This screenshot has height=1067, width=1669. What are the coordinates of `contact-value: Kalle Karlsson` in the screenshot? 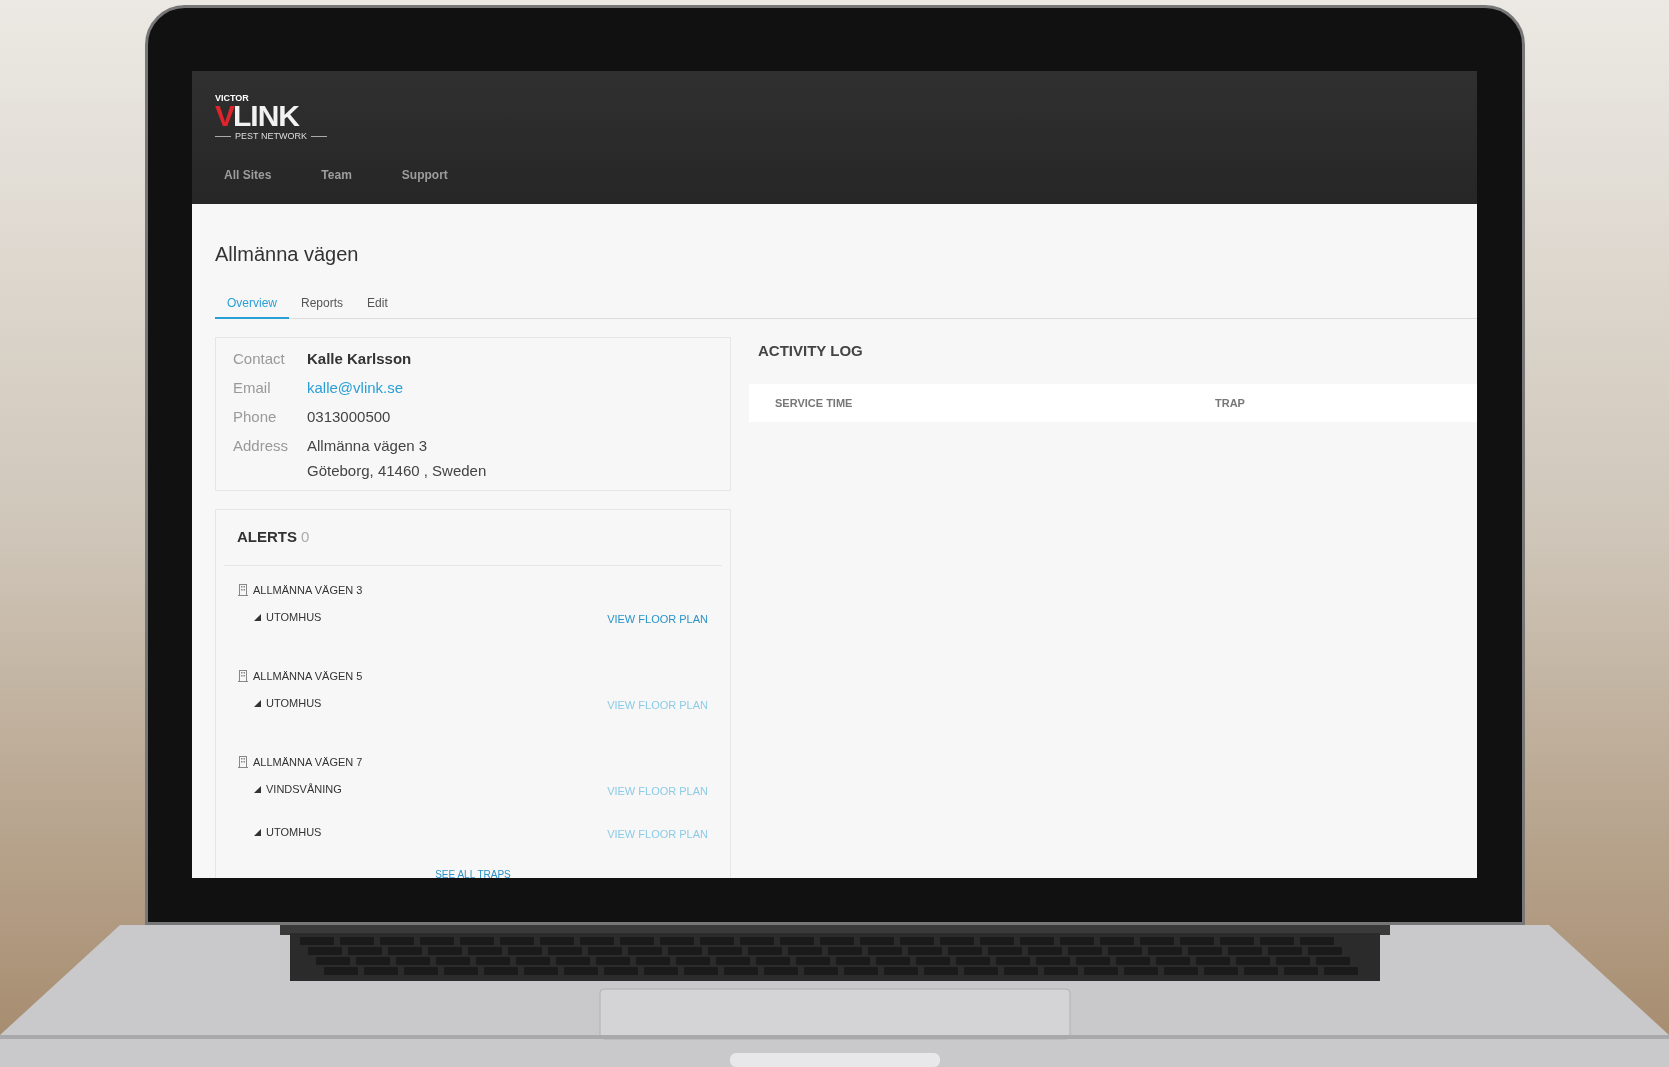 It's located at (359, 359).